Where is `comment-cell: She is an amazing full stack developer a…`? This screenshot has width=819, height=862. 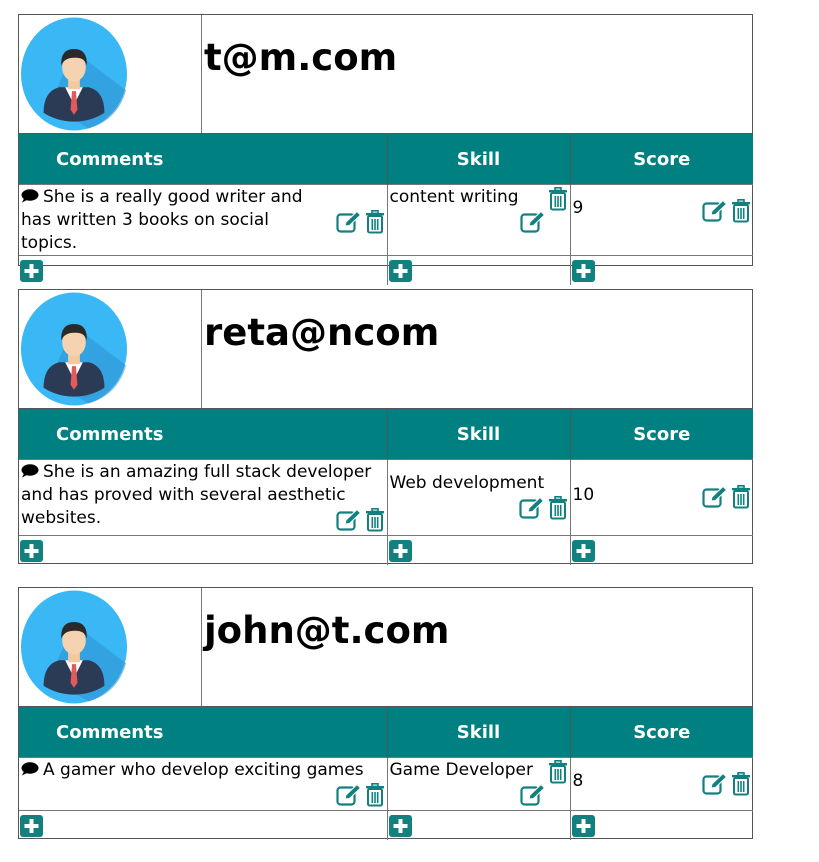 comment-cell: She is an amazing full stack developer a… is located at coordinates (203, 497).